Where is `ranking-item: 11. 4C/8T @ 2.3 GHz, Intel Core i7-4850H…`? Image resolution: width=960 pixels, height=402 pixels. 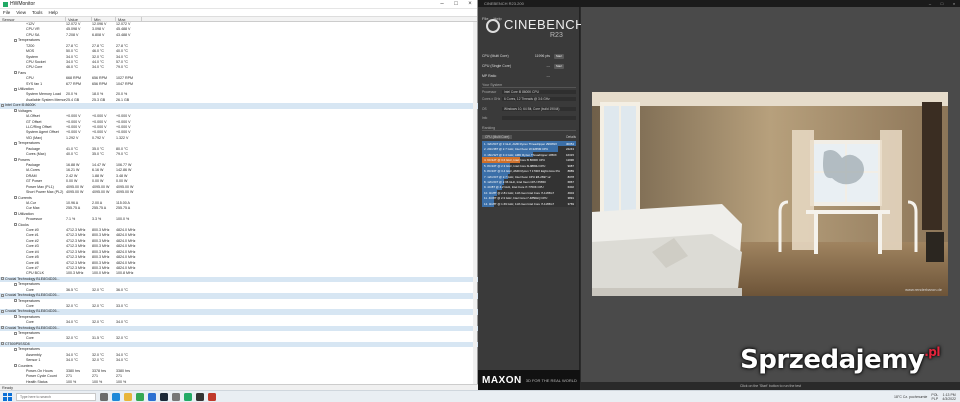
ranking-item: 11. 4C/8T @ 2.3 GHz, Intel Core i7-4850H… is located at coordinates (529, 198).